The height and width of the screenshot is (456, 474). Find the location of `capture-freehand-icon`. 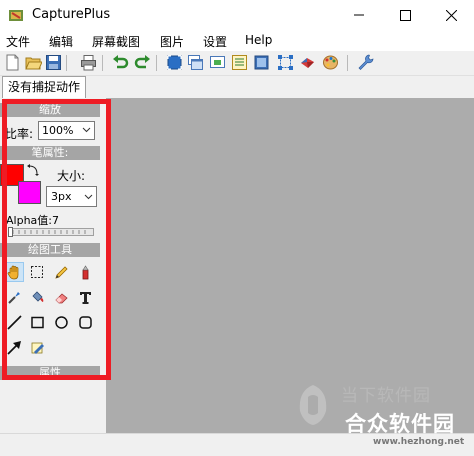

capture-freehand-icon is located at coordinates (261, 62).